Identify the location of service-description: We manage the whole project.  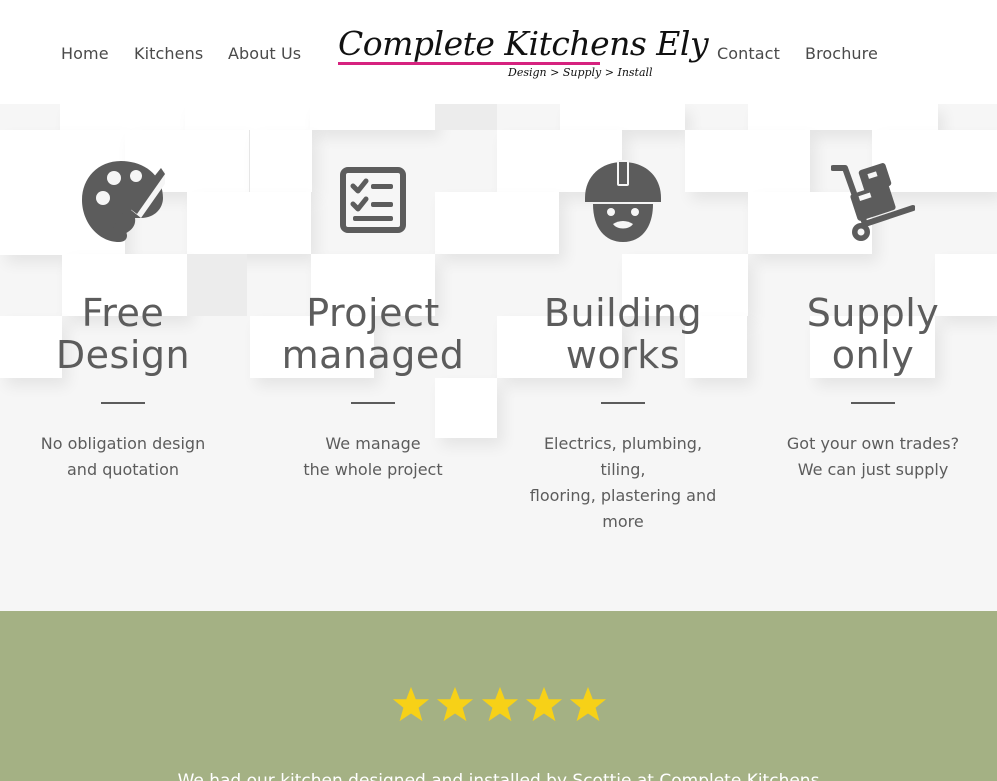
(373, 456).